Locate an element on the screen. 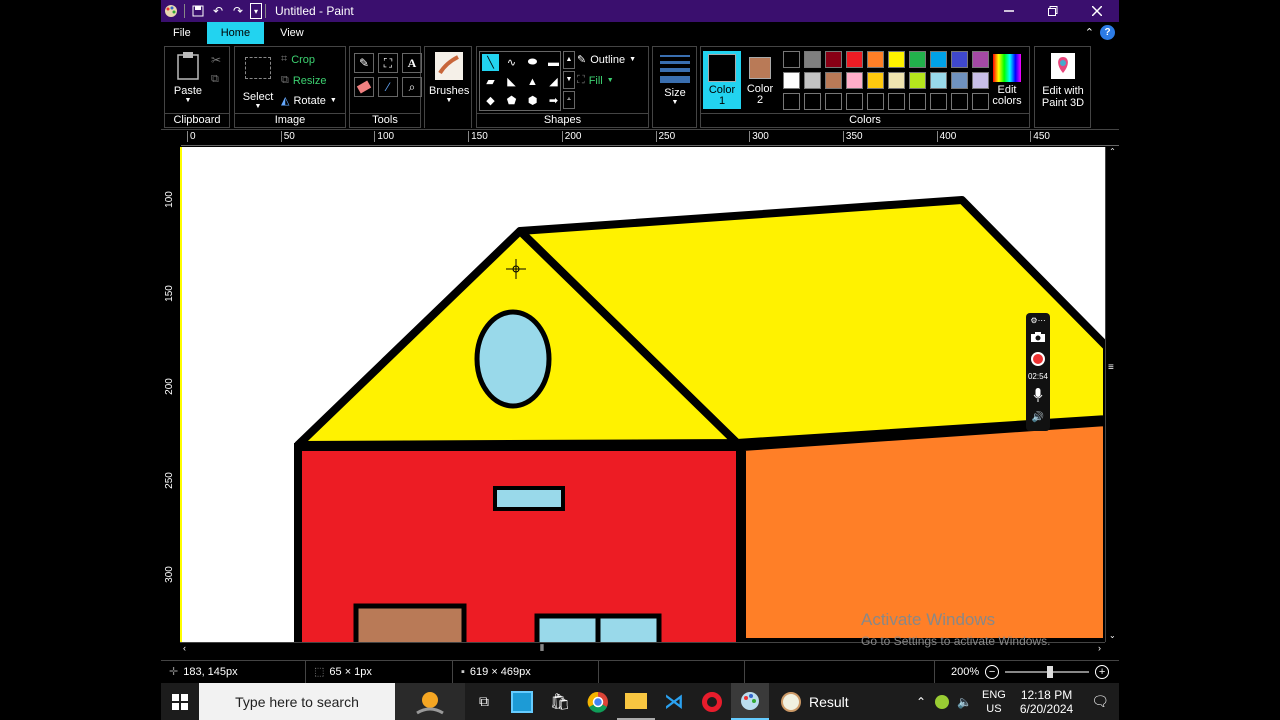 The height and width of the screenshot is (720, 1280). resize-button: ⧉ Resize is located at coordinates (303, 80).